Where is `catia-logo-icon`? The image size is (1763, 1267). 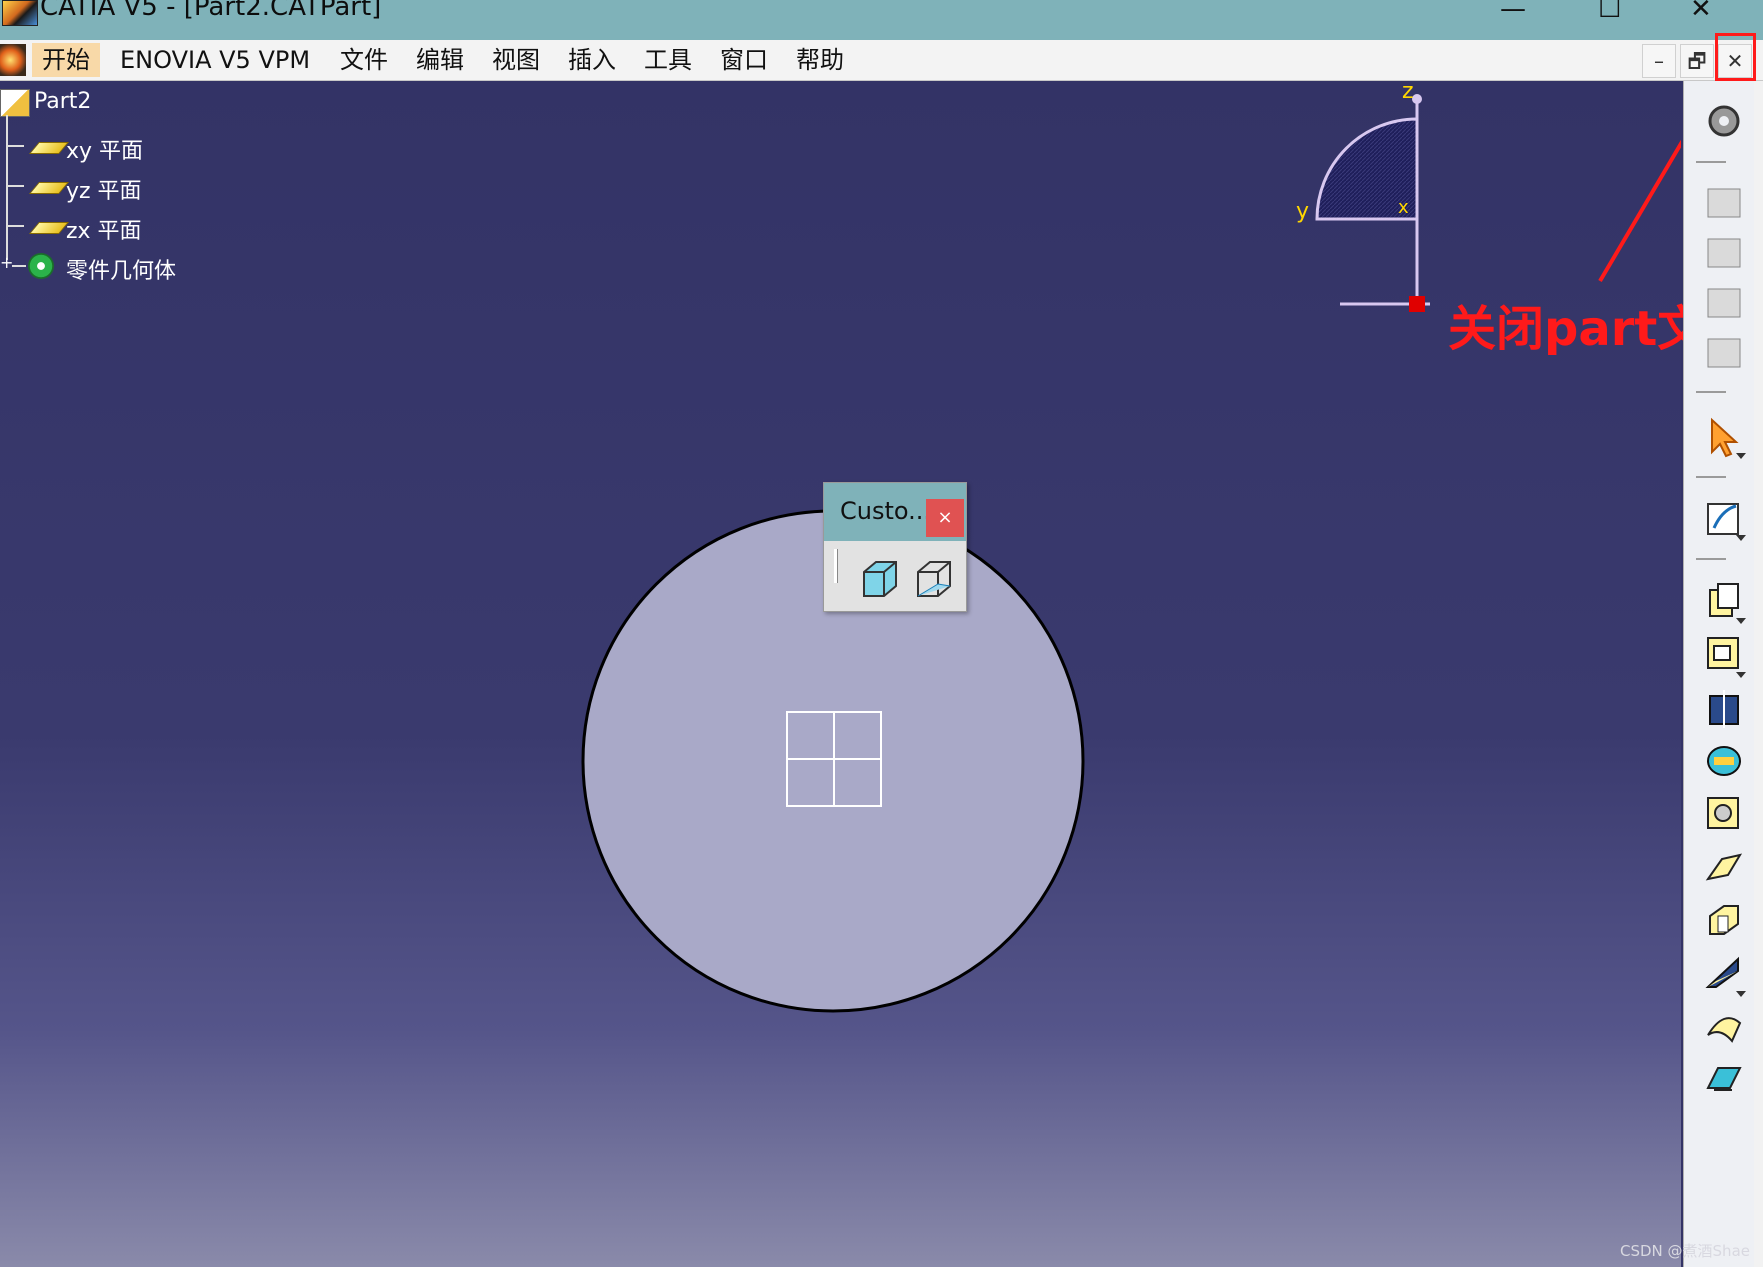
catia-logo-icon is located at coordinates (13, 60).